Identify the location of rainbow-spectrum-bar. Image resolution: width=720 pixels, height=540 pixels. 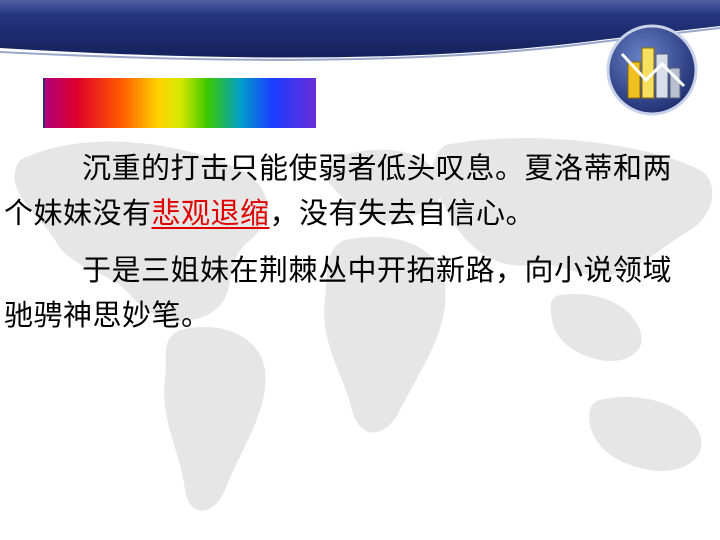
(179, 103).